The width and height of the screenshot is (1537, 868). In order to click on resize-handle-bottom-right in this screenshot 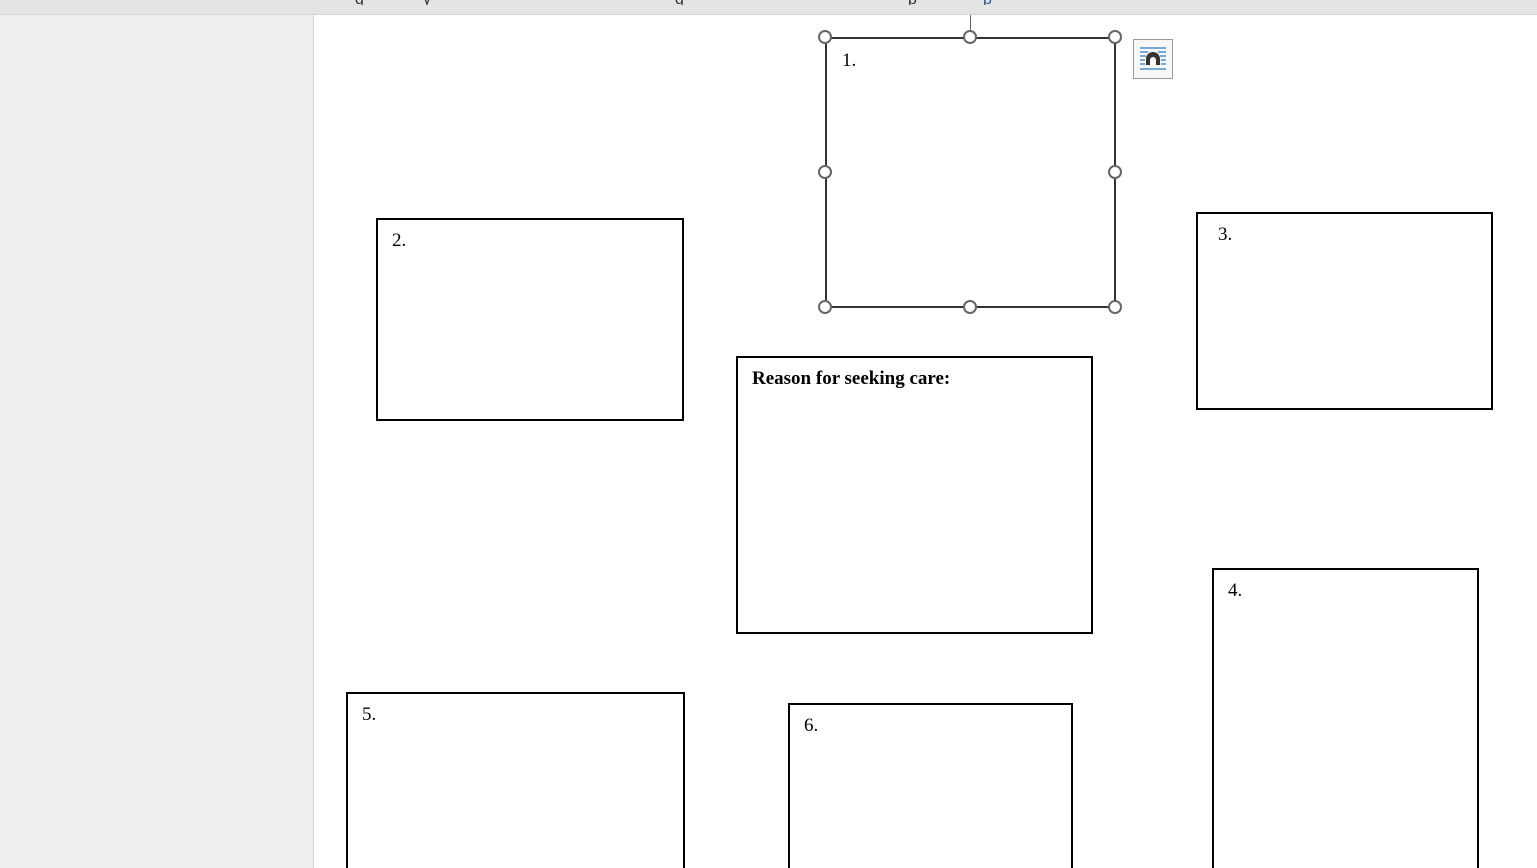, I will do `click(1115, 307)`.